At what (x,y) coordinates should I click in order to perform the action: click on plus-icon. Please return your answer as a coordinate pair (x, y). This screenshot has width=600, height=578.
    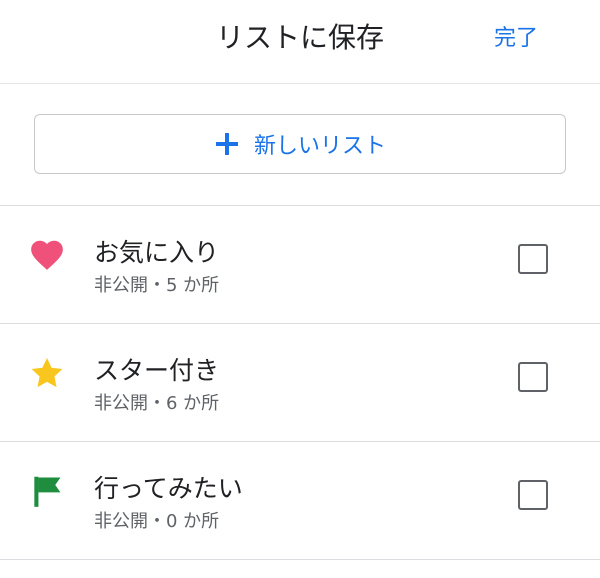
    Looking at the image, I should click on (226, 144).